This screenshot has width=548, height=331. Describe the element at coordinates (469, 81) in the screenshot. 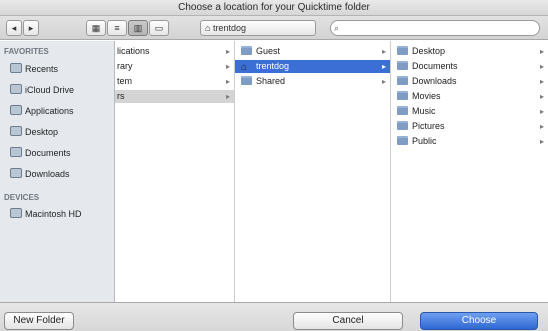

I see `list-item: Downloads ▸` at that location.